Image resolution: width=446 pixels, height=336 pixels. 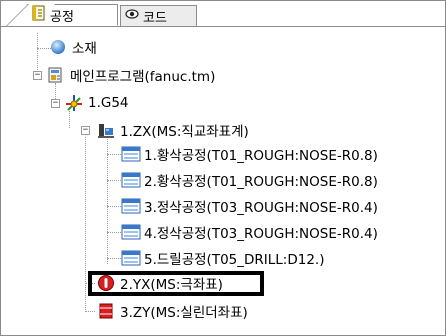 I want to click on document-icon, so click(x=39, y=15).